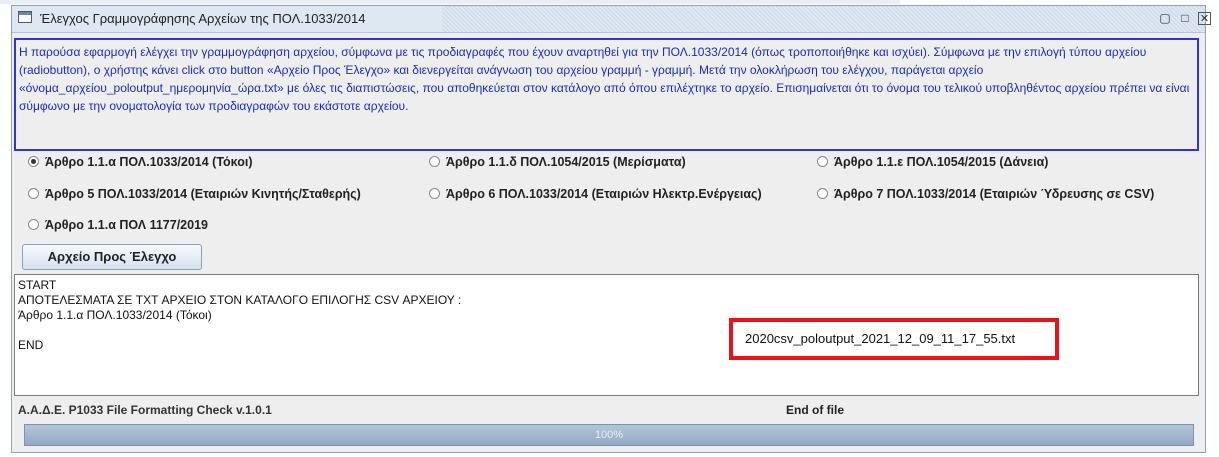  I want to click on output-line: START, so click(37, 285).